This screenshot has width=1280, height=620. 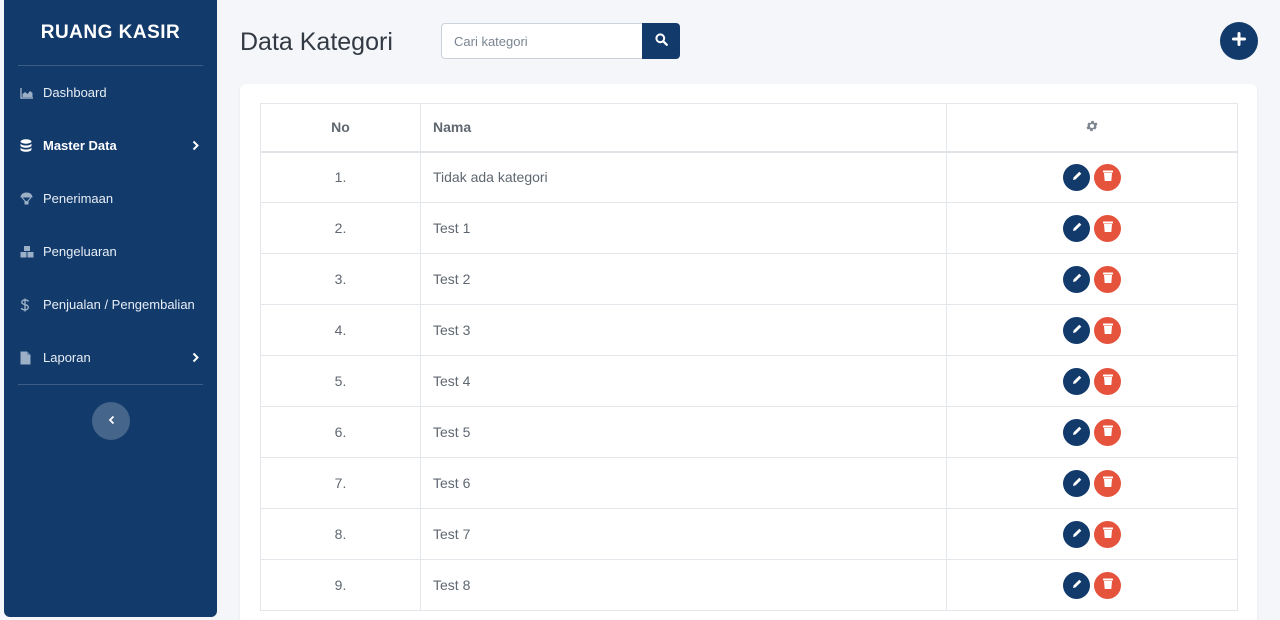 I want to click on sidebar-item-penerimaan: Penerimaan, so click(x=110, y=198).